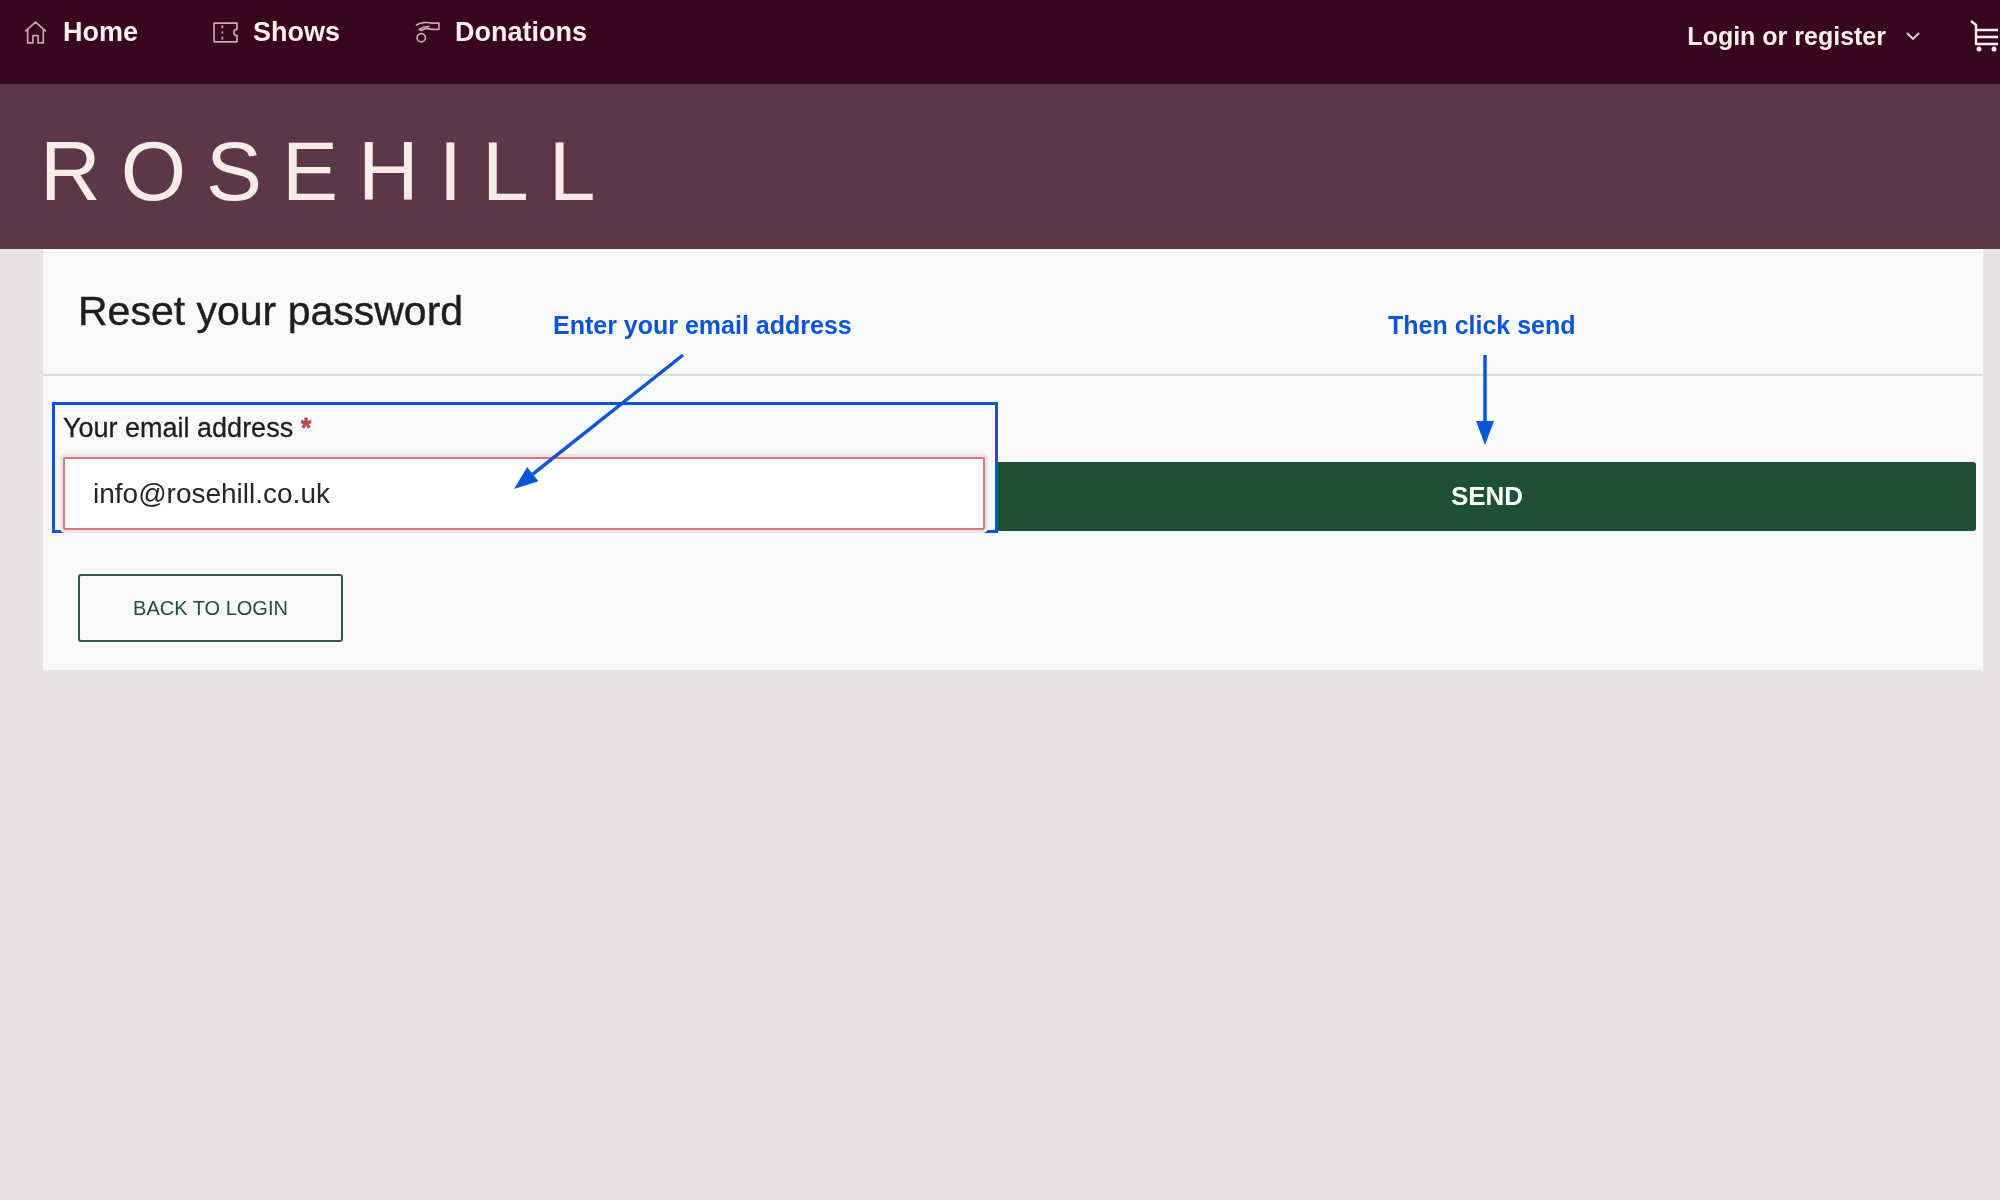 This screenshot has width=2000, height=1200. Describe the element at coordinates (1482, 325) in the screenshot. I see `annotation-note: Then click send` at that location.